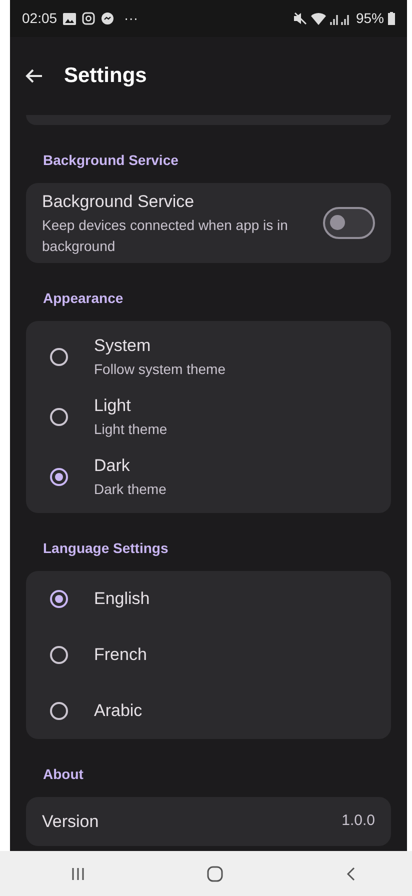  What do you see at coordinates (349, 222) in the screenshot?
I see `toggle-switch` at bounding box center [349, 222].